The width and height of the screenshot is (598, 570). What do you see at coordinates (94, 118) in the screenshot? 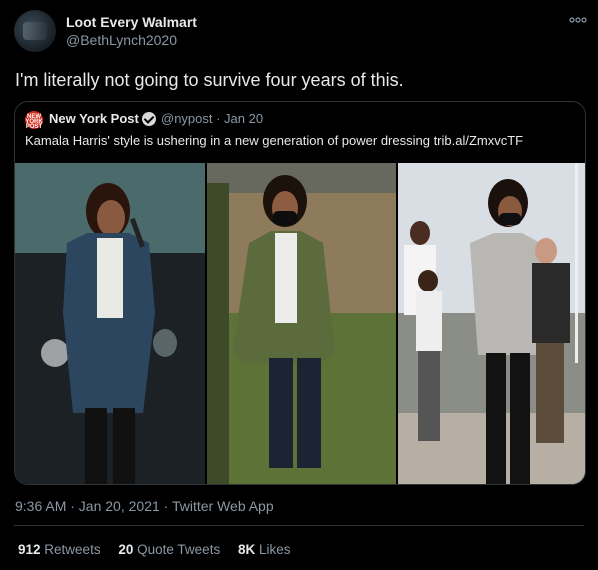
I see `quoted-account-name: New York Post` at bounding box center [94, 118].